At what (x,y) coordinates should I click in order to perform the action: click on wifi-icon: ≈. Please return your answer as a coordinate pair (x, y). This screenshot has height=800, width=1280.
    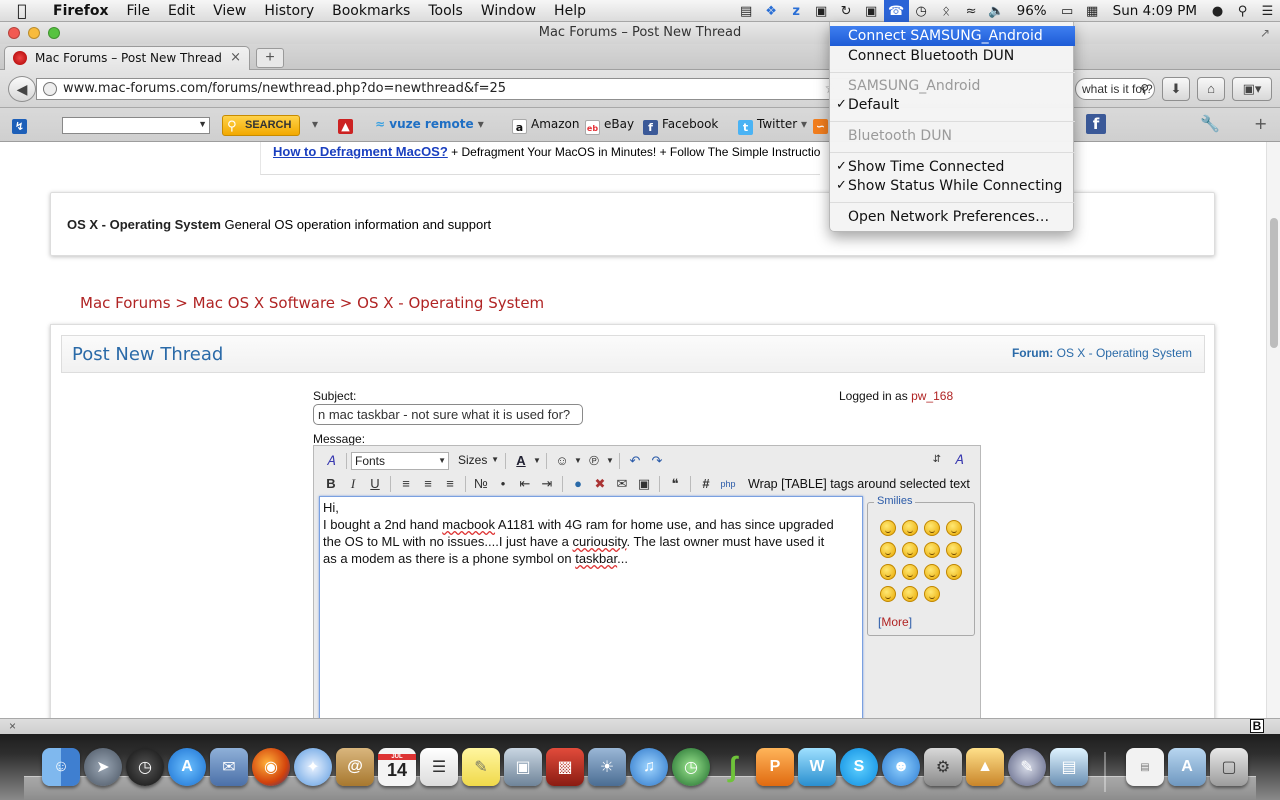
    Looking at the image, I should click on (971, 11).